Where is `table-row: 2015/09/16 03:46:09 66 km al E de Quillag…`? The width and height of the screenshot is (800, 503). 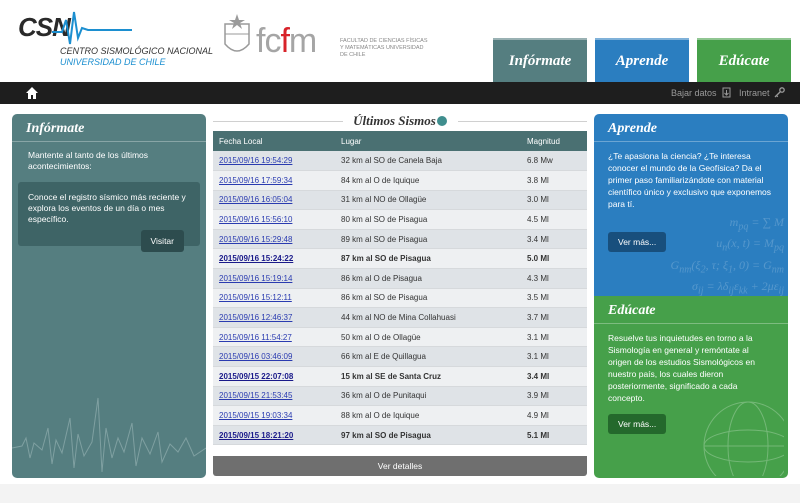 table-row: 2015/09/16 03:46:09 66 km al E de Quillag… is located at coordinates (400, 357).